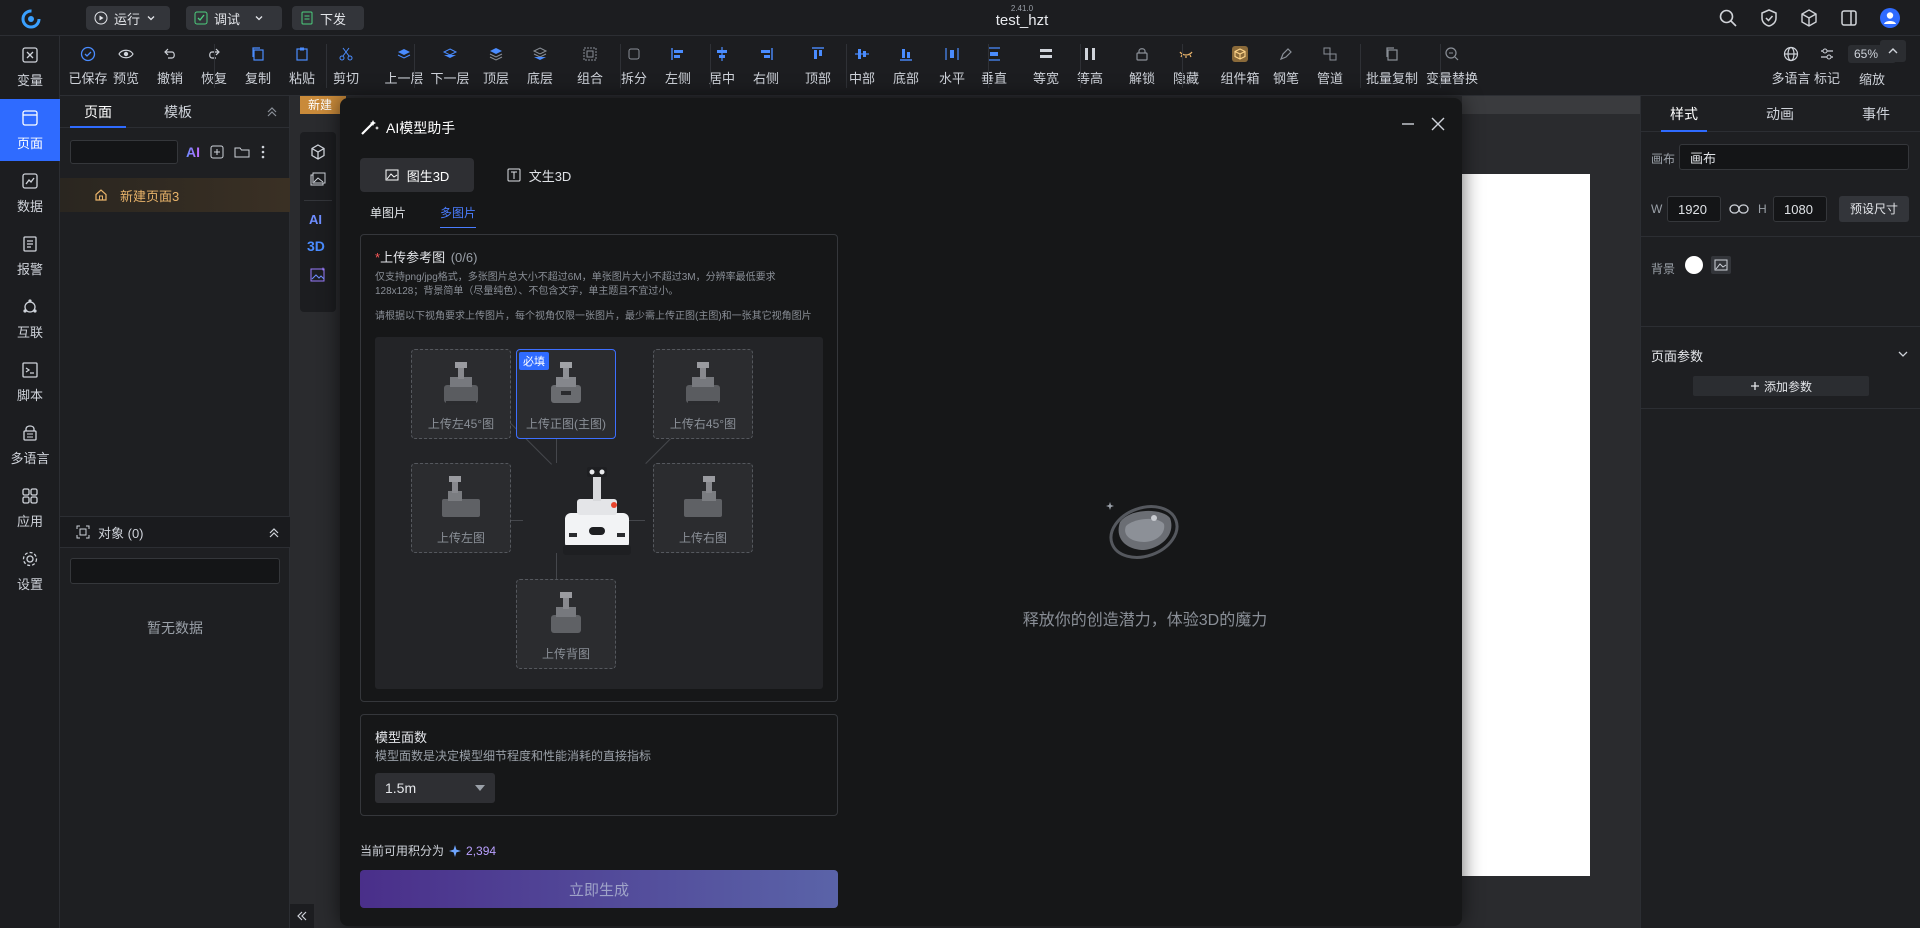  What do you see at coordinates (30, 130) in the screenshot?
I see `rail-item-page: 页面` at bounding box center [30, 130].